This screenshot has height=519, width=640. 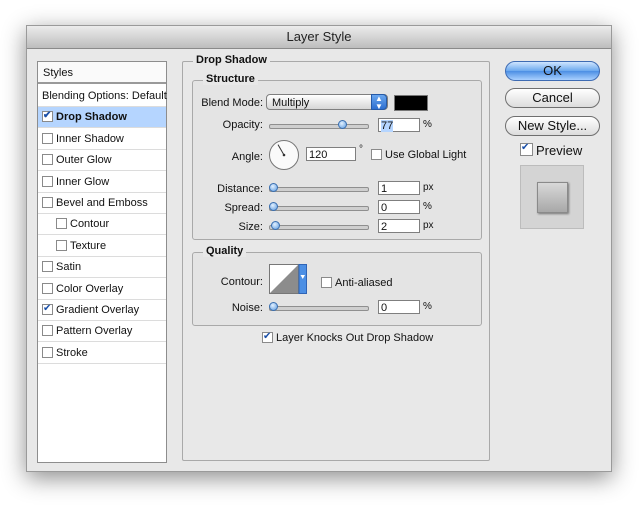 What do you see at coordinates (91, 117) in the screenshot?
I see `style-item-label: Drop Shadow` at bounding box center [91, 117].